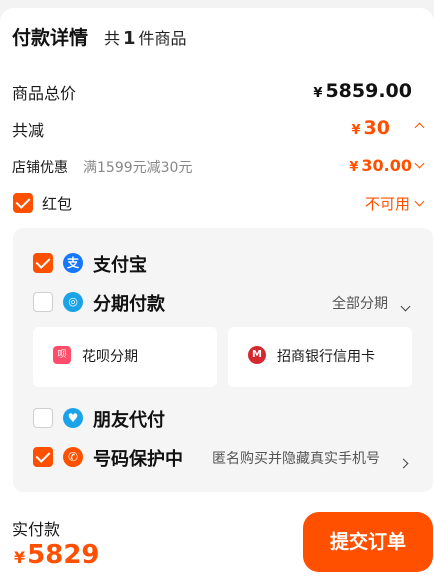 This screenshot has height=581, width=434. I want to click on installment-checkbox, so click(43, 302).